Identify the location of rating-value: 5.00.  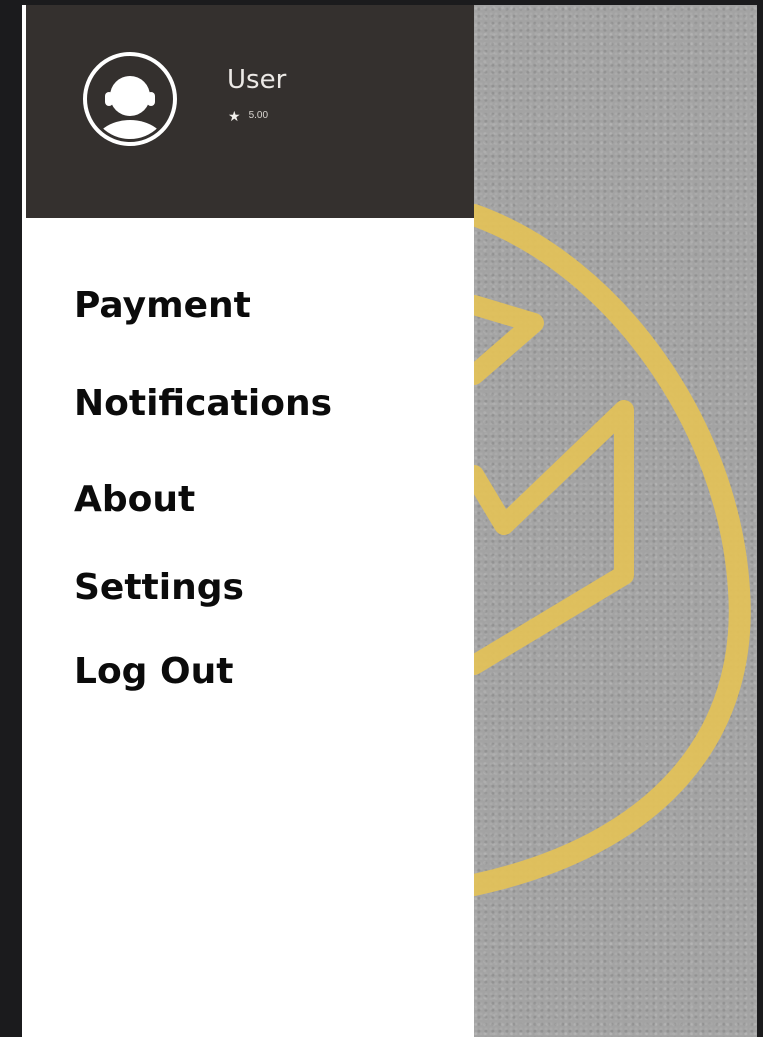
(258, 115).